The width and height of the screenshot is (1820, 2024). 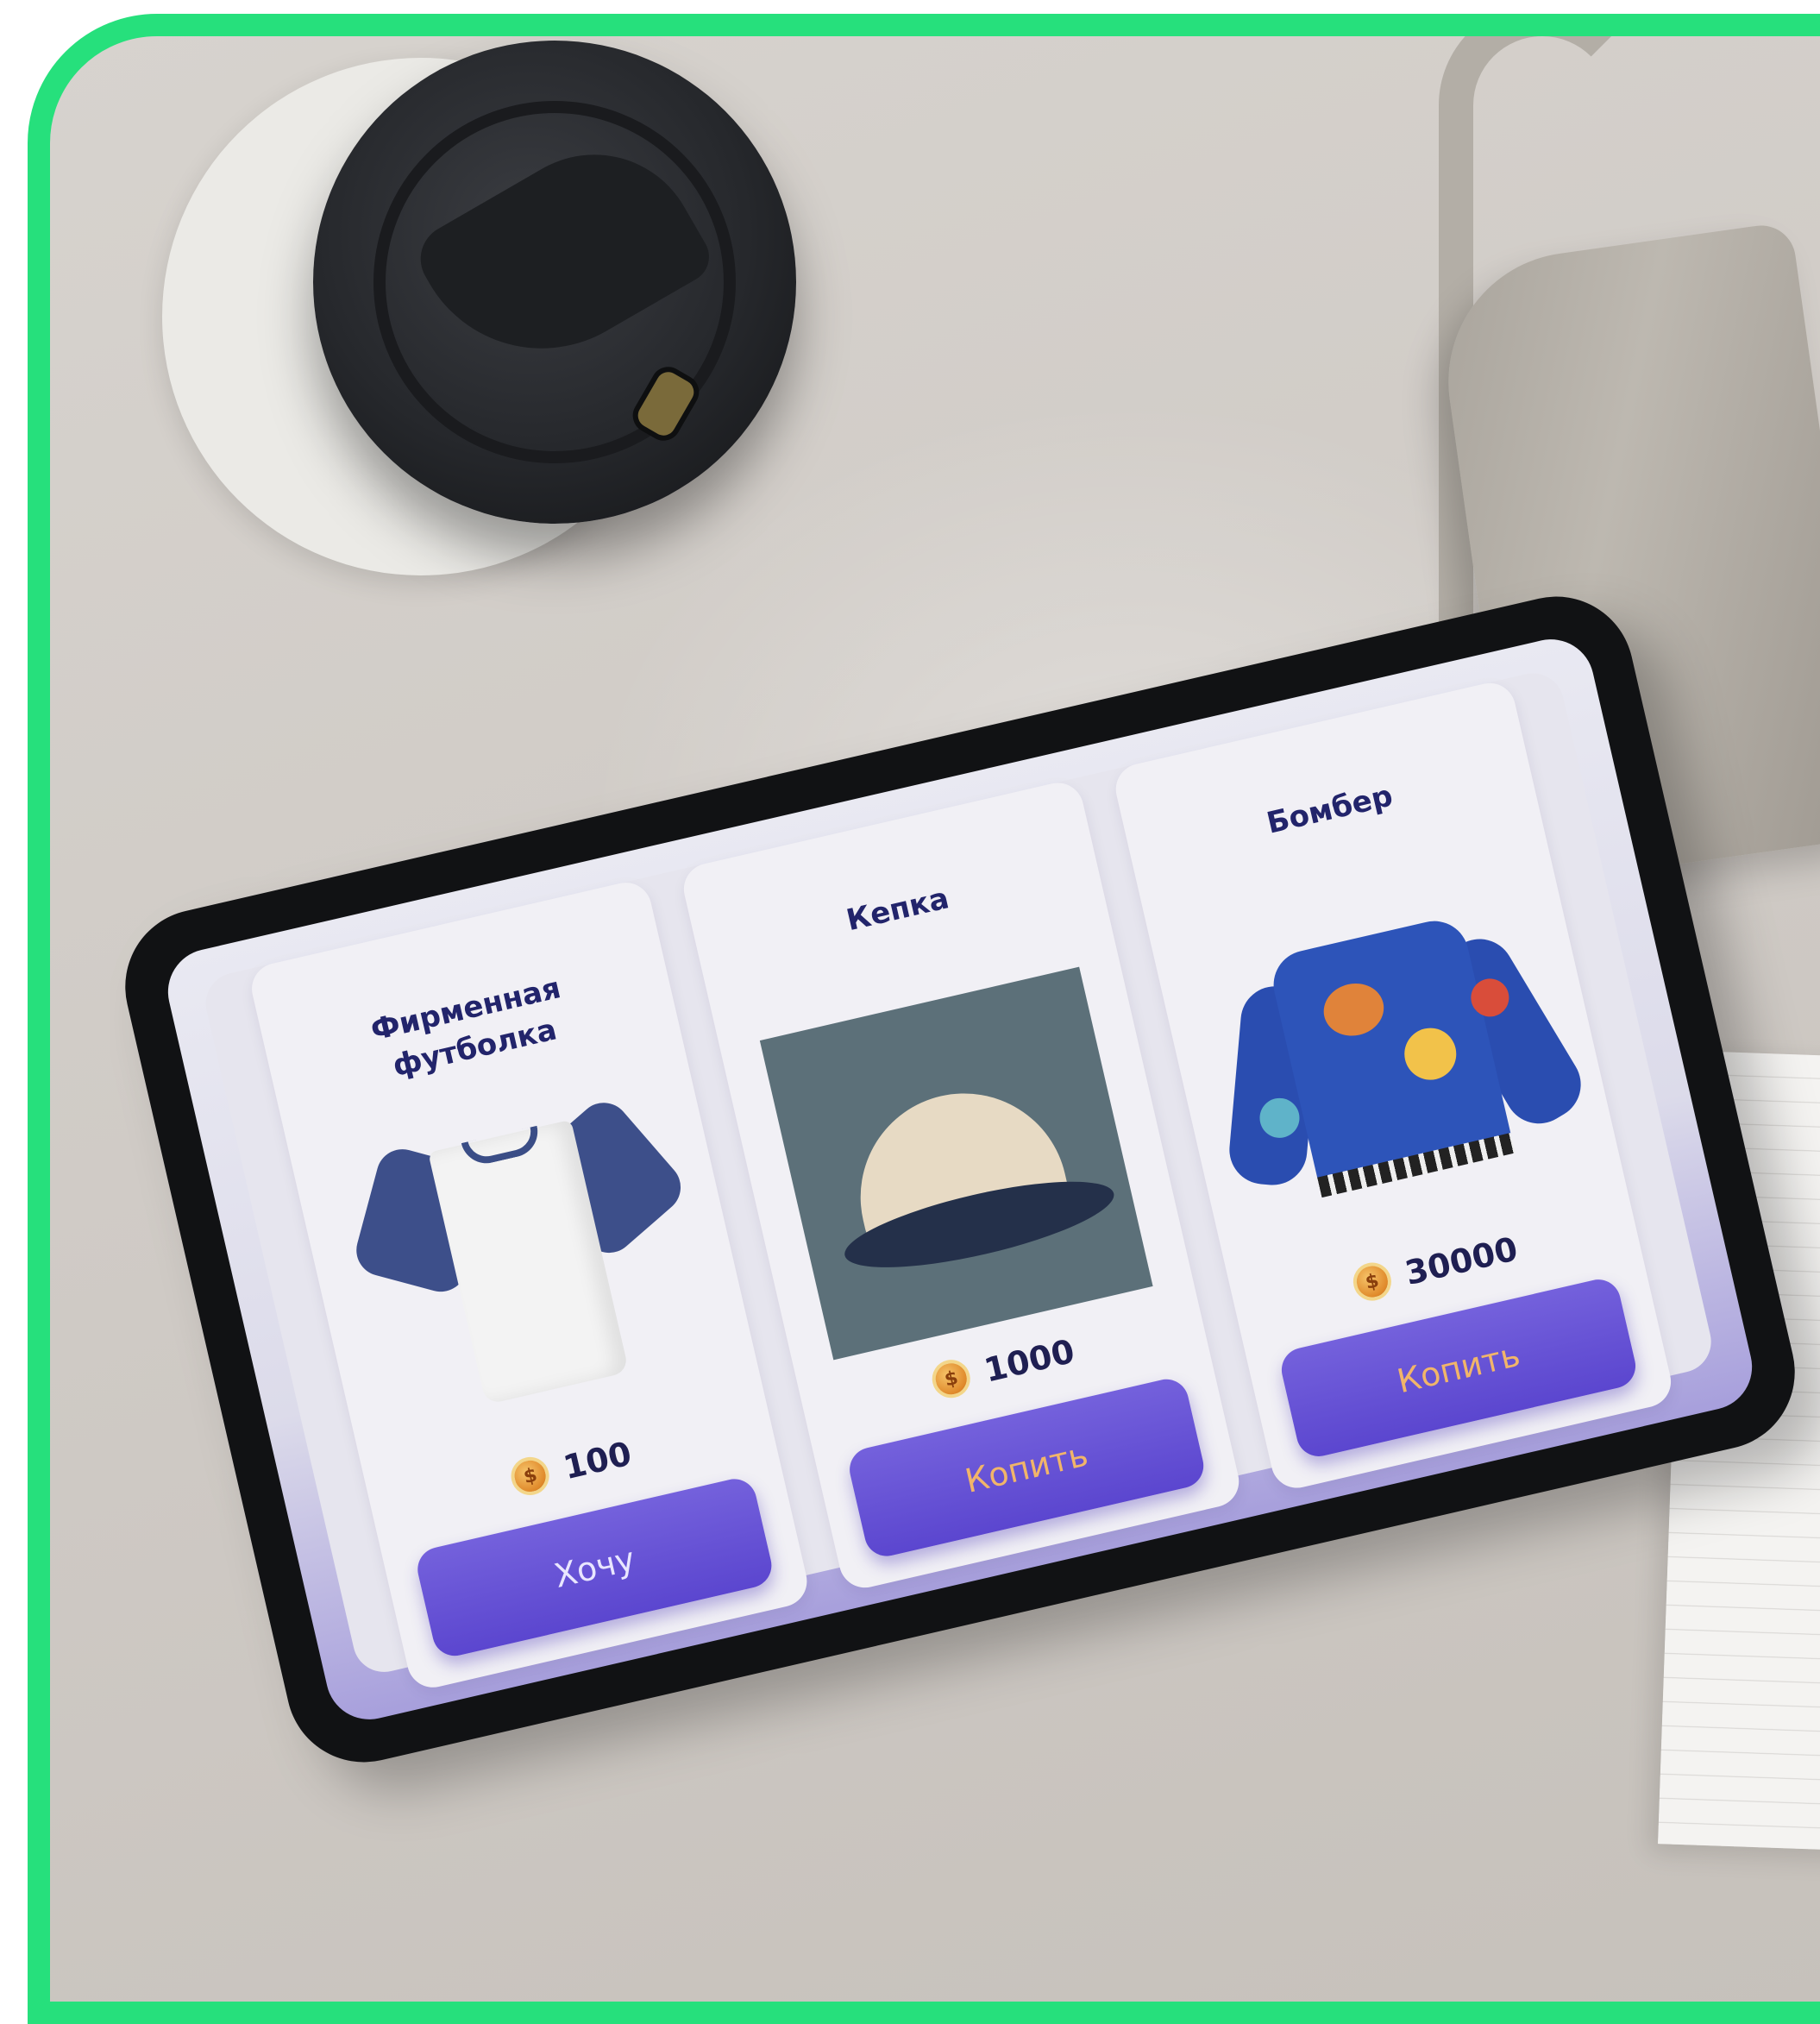 I want to click on price-row: $ 100, so click(x=572, y=1467).